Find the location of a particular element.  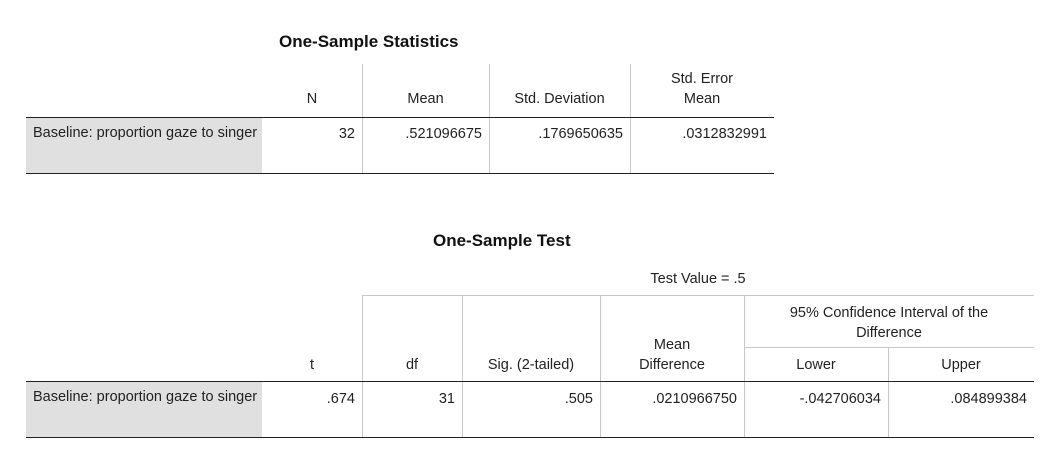

test-value-df: 31 is located at coordinates (446, 399).